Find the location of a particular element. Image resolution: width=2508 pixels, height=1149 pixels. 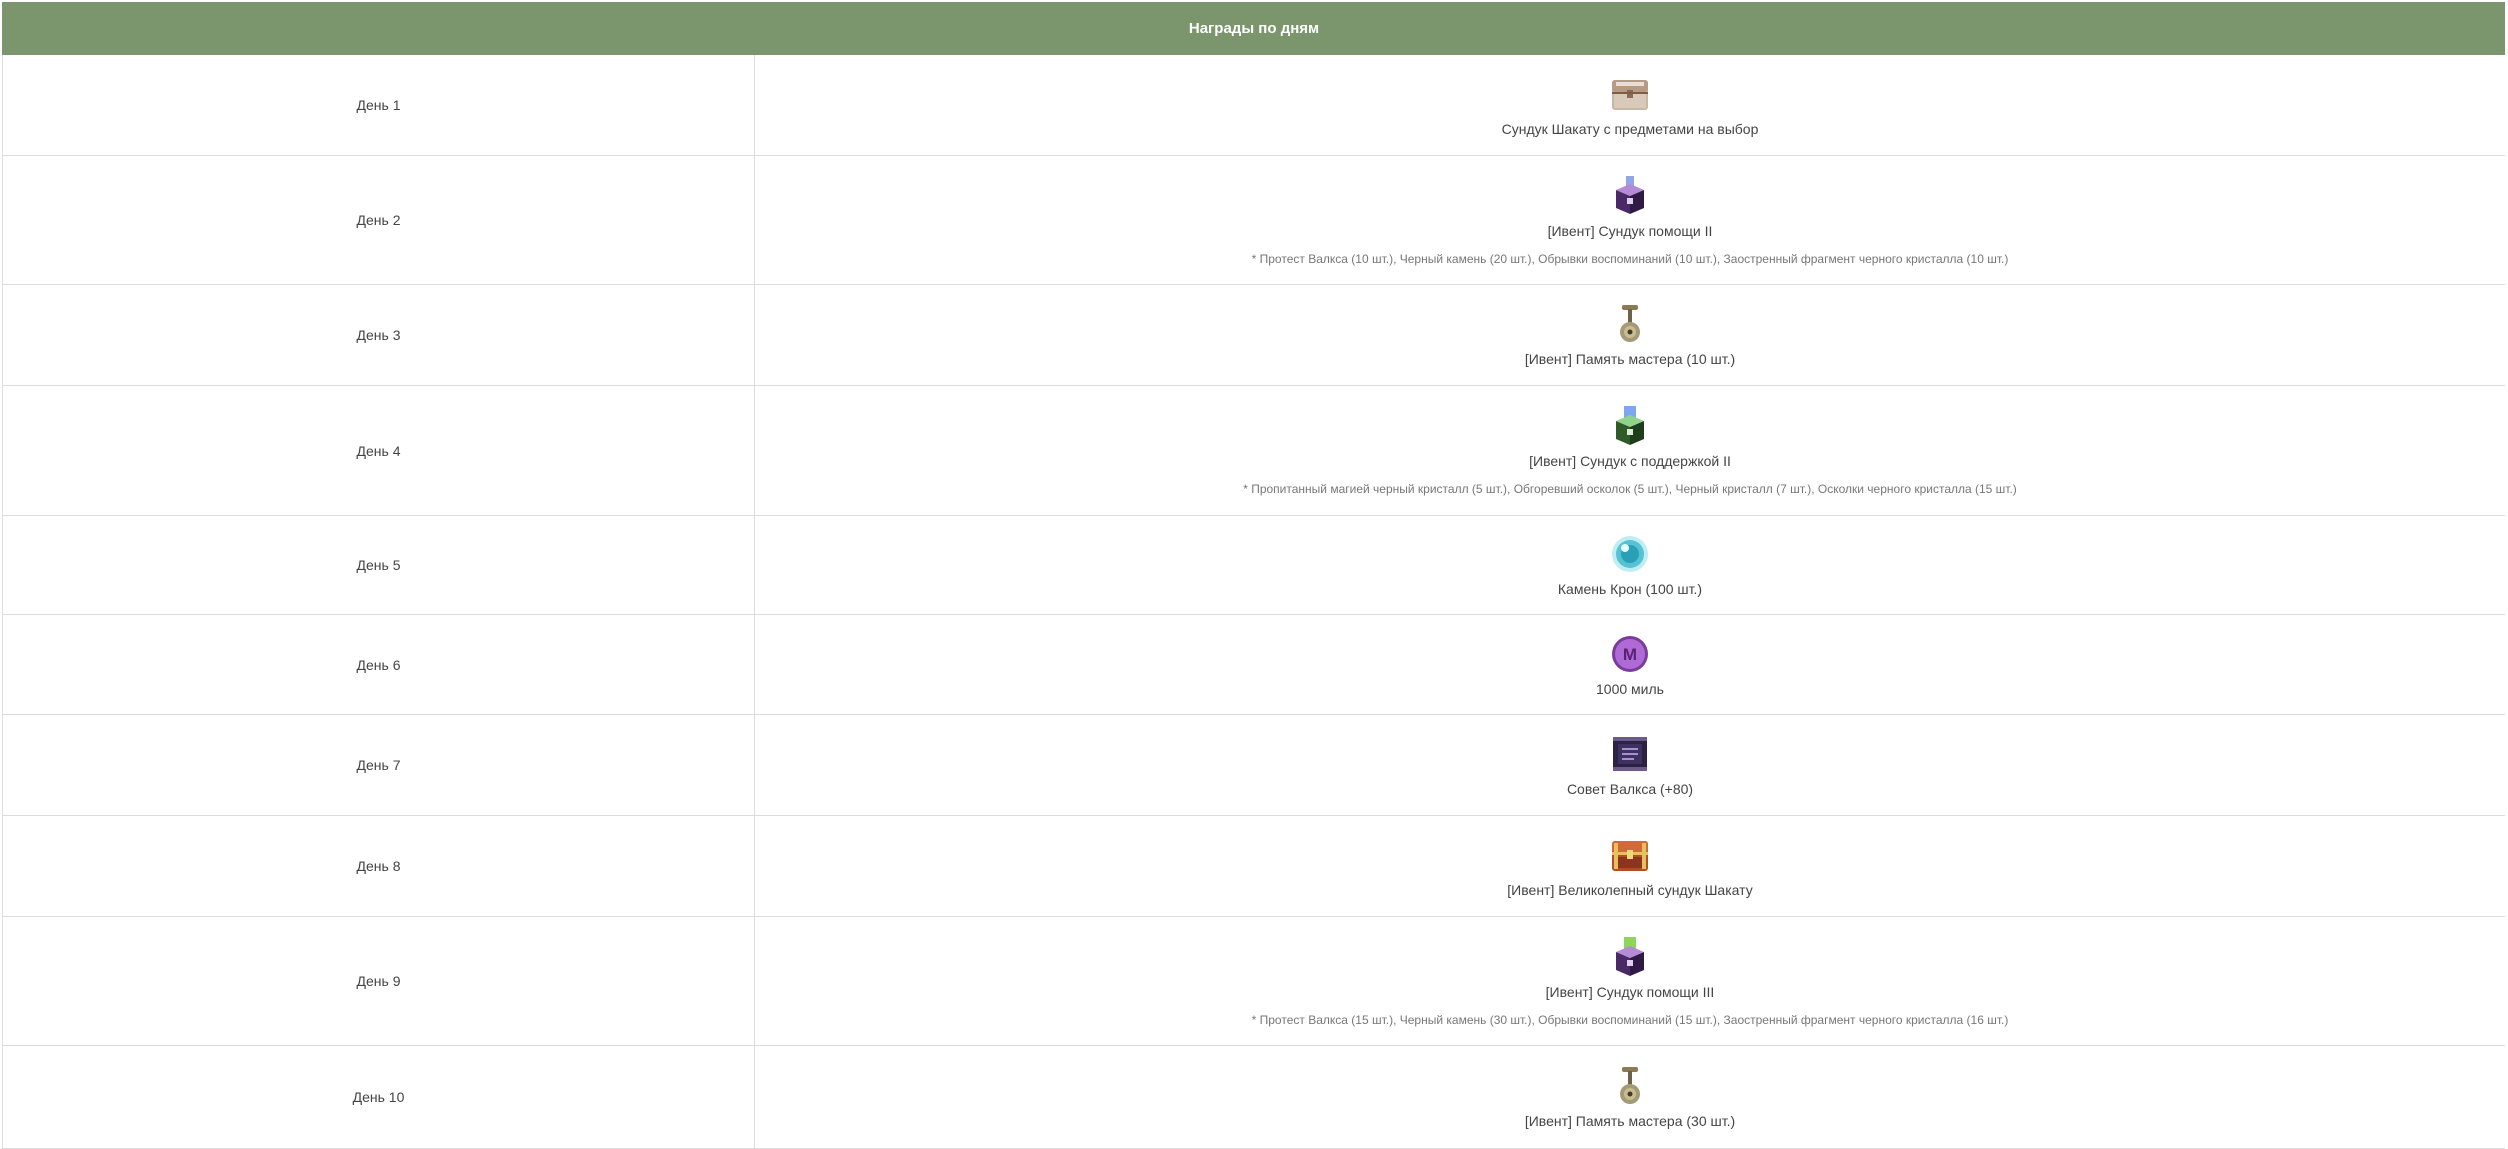

reward-cell: [Ивент] Память мастера (30 шт.) is located at coordinates (1629, 1097).